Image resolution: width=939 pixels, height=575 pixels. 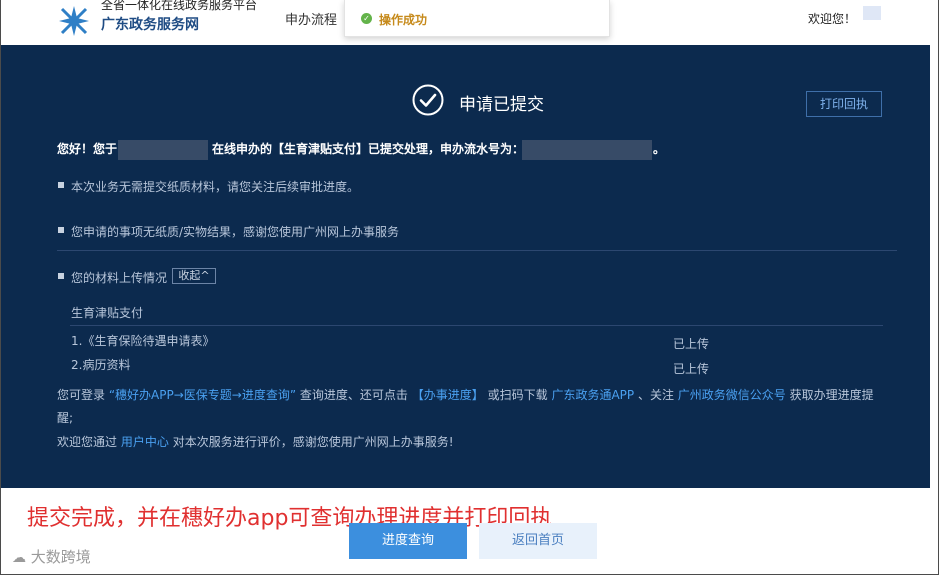 I want to click on progress-query-button: 进度查询, so click(x=408, y=541).